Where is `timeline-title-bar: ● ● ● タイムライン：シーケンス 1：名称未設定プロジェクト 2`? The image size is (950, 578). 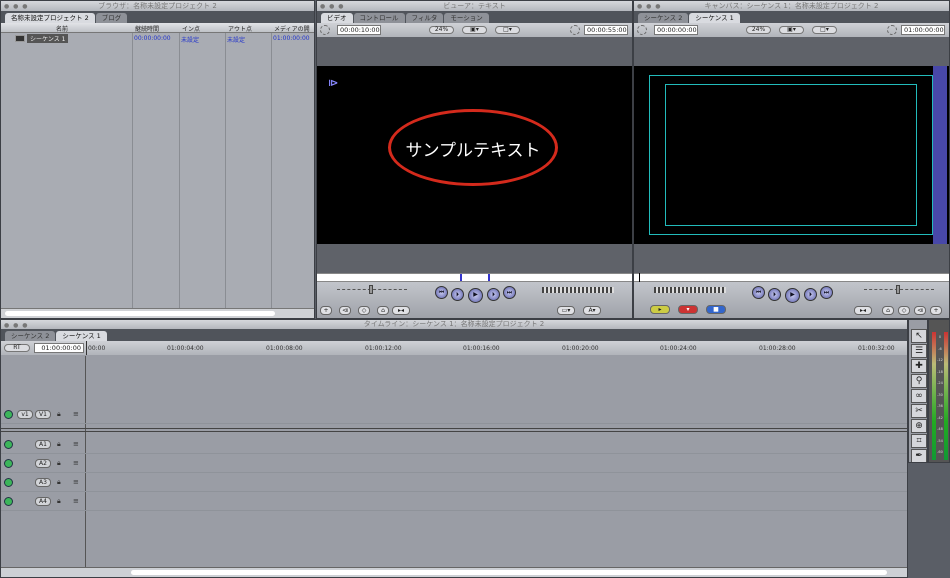 timeline-title-bar: ● ● ● タイムライン：シーケンス 1：名称未設定プロジェクト 2 is located at coordinates (454, 324).